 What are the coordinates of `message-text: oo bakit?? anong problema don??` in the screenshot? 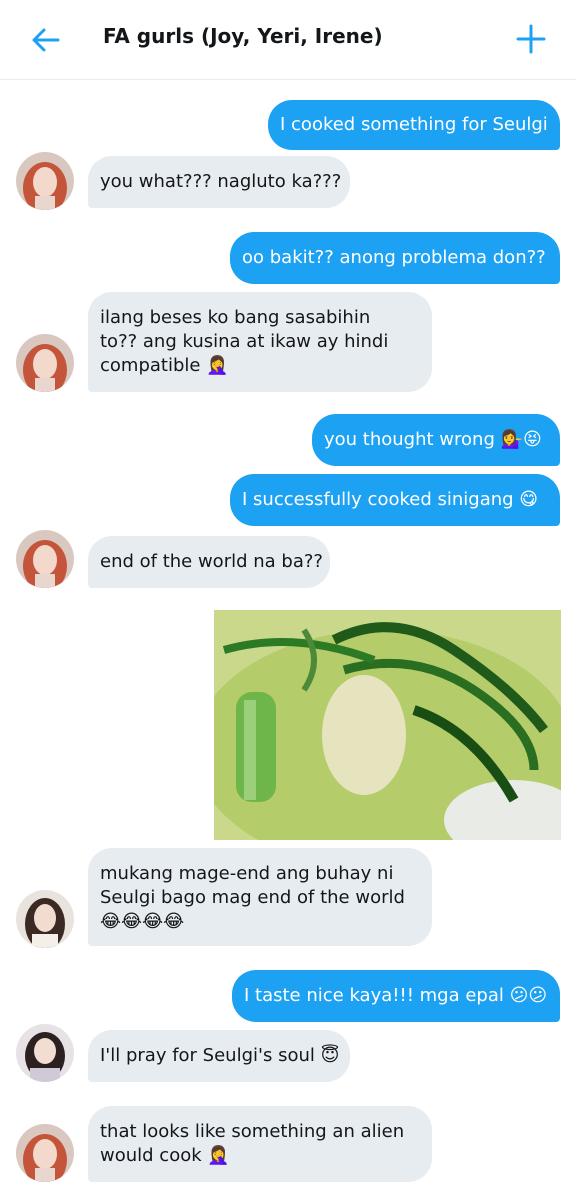 It's located at (394, 257).